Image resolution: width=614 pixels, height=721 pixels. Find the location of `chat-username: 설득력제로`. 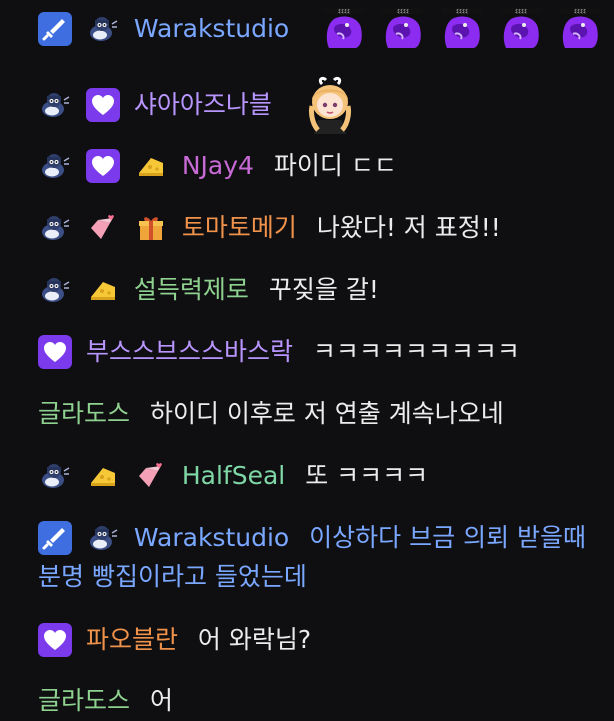

chat-username: 설득력제로 is located at coordinates (191, 289).